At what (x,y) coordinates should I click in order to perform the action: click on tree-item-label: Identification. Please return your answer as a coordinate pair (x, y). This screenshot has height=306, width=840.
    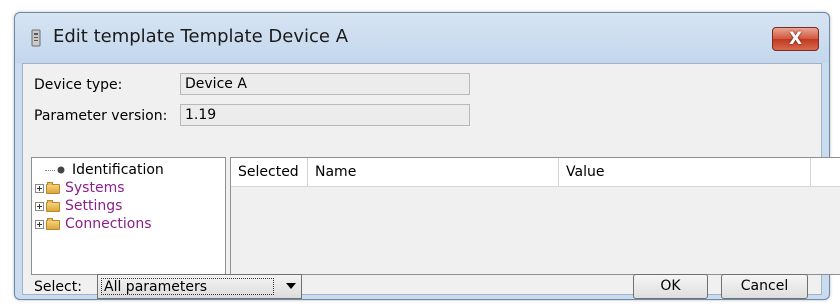
    Looking at the image, I should click on (118, 170).